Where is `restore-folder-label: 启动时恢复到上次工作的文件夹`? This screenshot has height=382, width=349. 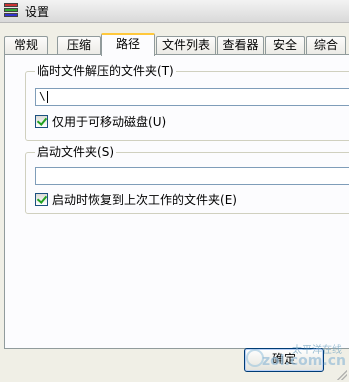
restore-folder-label: 启动时恢复到上次工作的文件夹 is located at coordinates (136, 200).